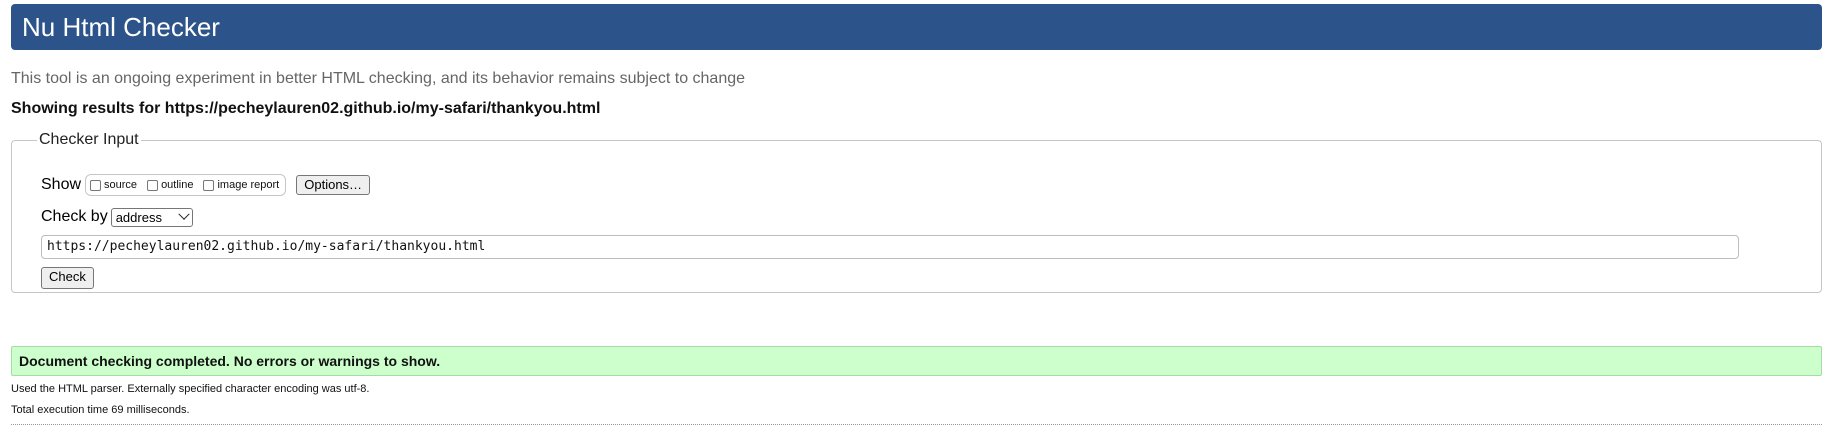 This screenshot has width=1833, height=432. I want to click on outline-checkbox-label: outline, so click(177, 185).